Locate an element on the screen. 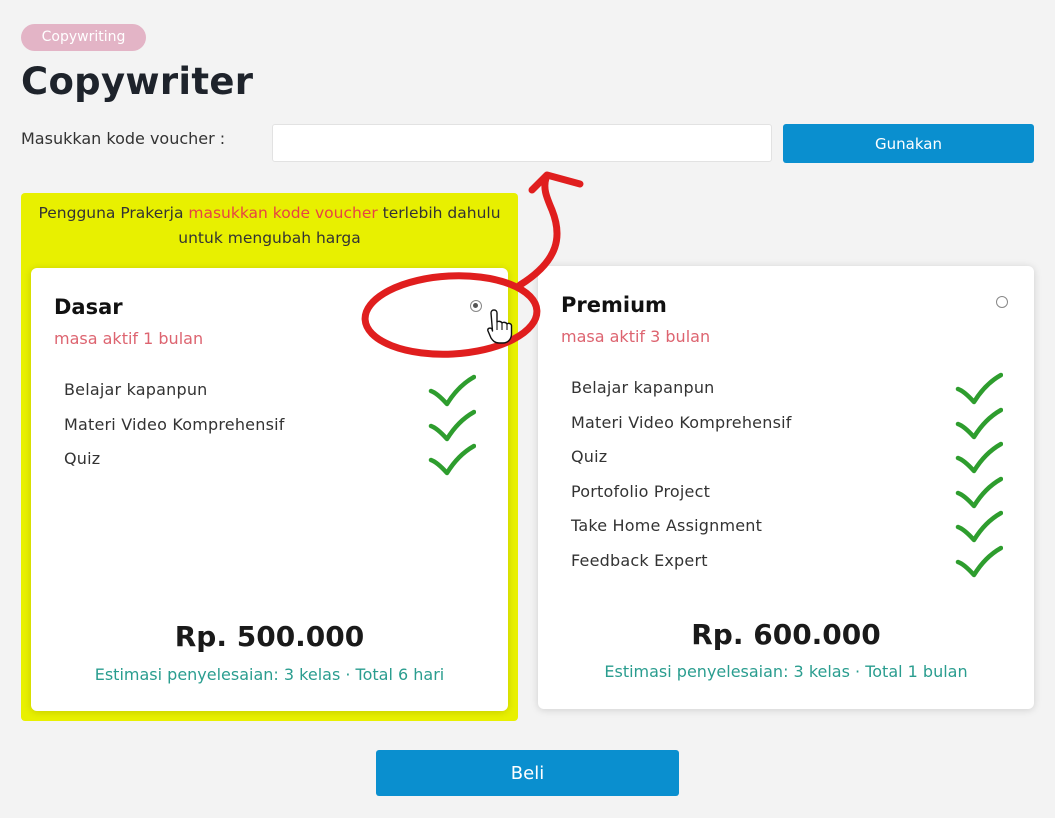 This screenshot has height=818, width=1055. plan-name: Premium is located at coordinates (614, 305).